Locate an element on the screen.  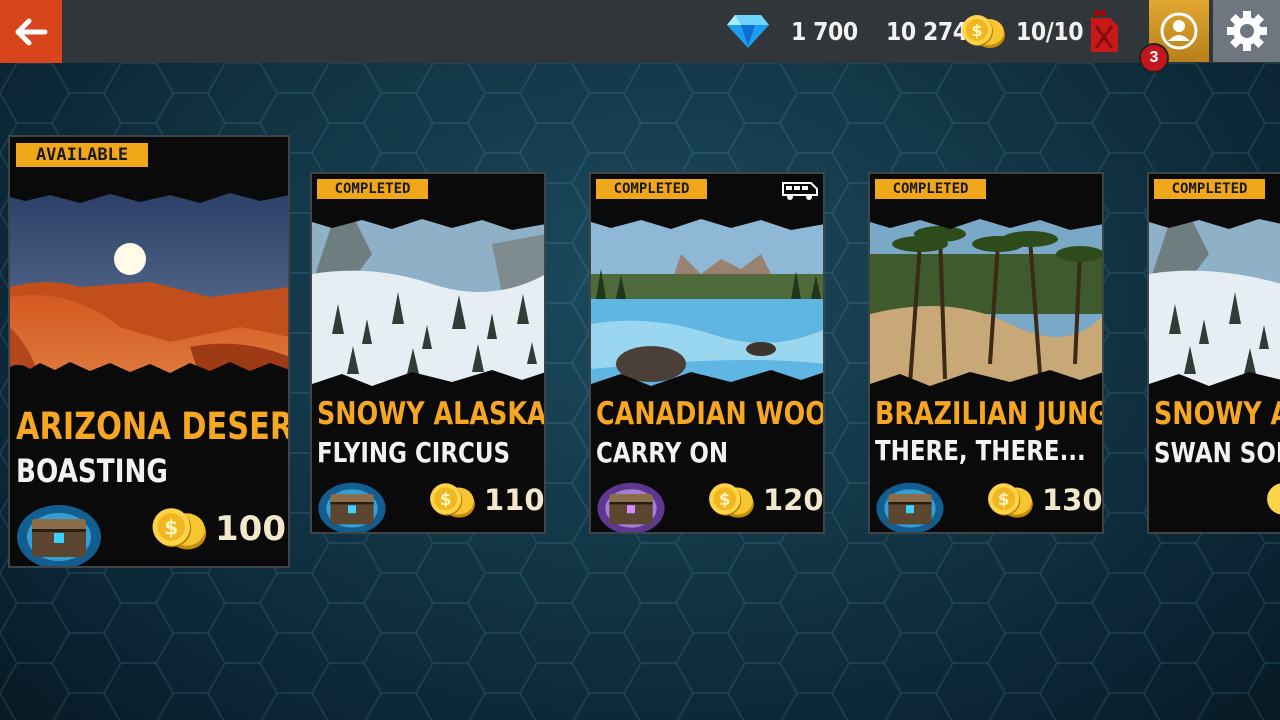
gear-icon is located at coordinates (1246, 31).